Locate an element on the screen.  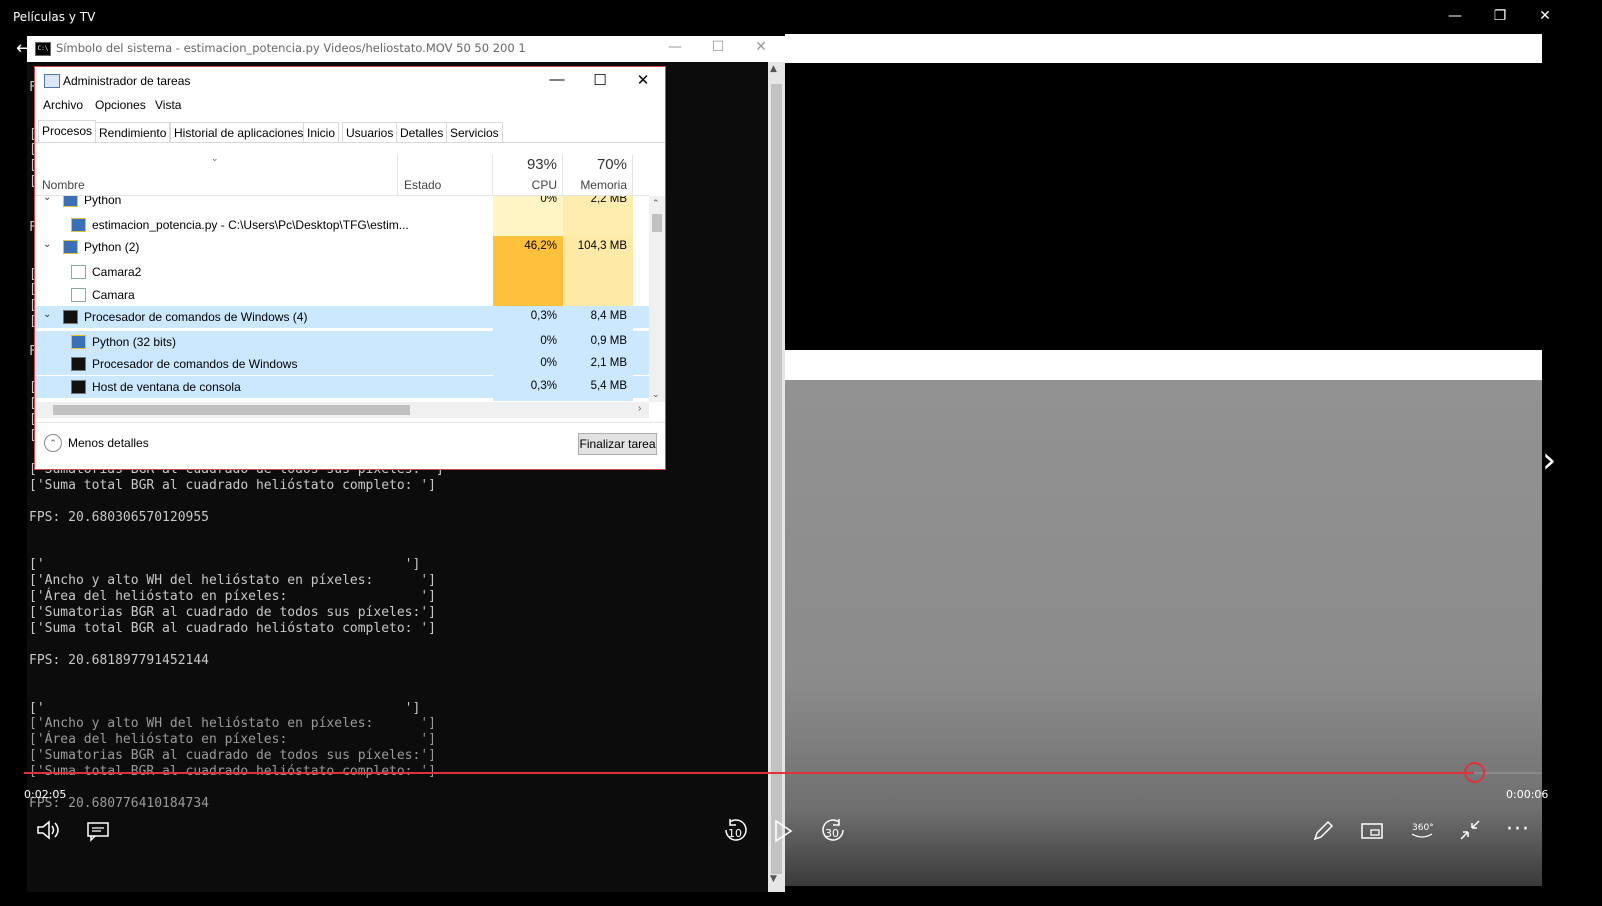
tab-historial: Historial de aplicaciones is located at coordinates (239, 132).